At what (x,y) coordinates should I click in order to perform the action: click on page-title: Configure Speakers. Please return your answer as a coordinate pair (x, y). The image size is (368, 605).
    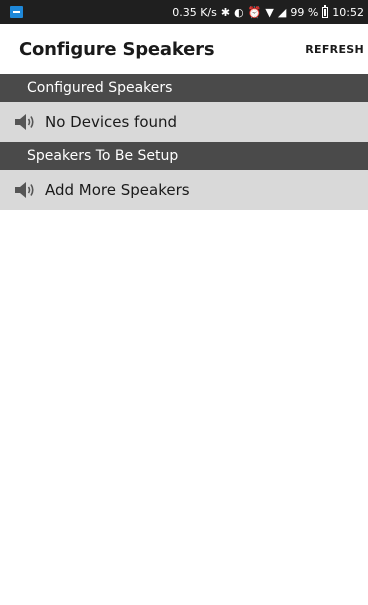
    Looking at the image, I should click on (117, 49).